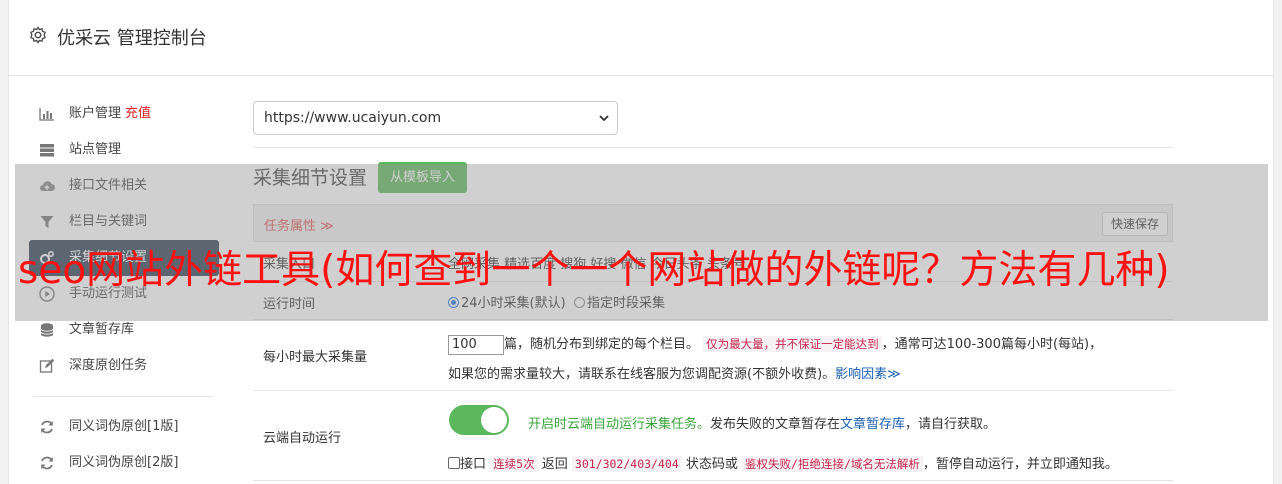 Image resolution: width=1282 pixels, height=484 pixels. I want to click on sidebar-item-sites: 站点管理, so click(124, 150).